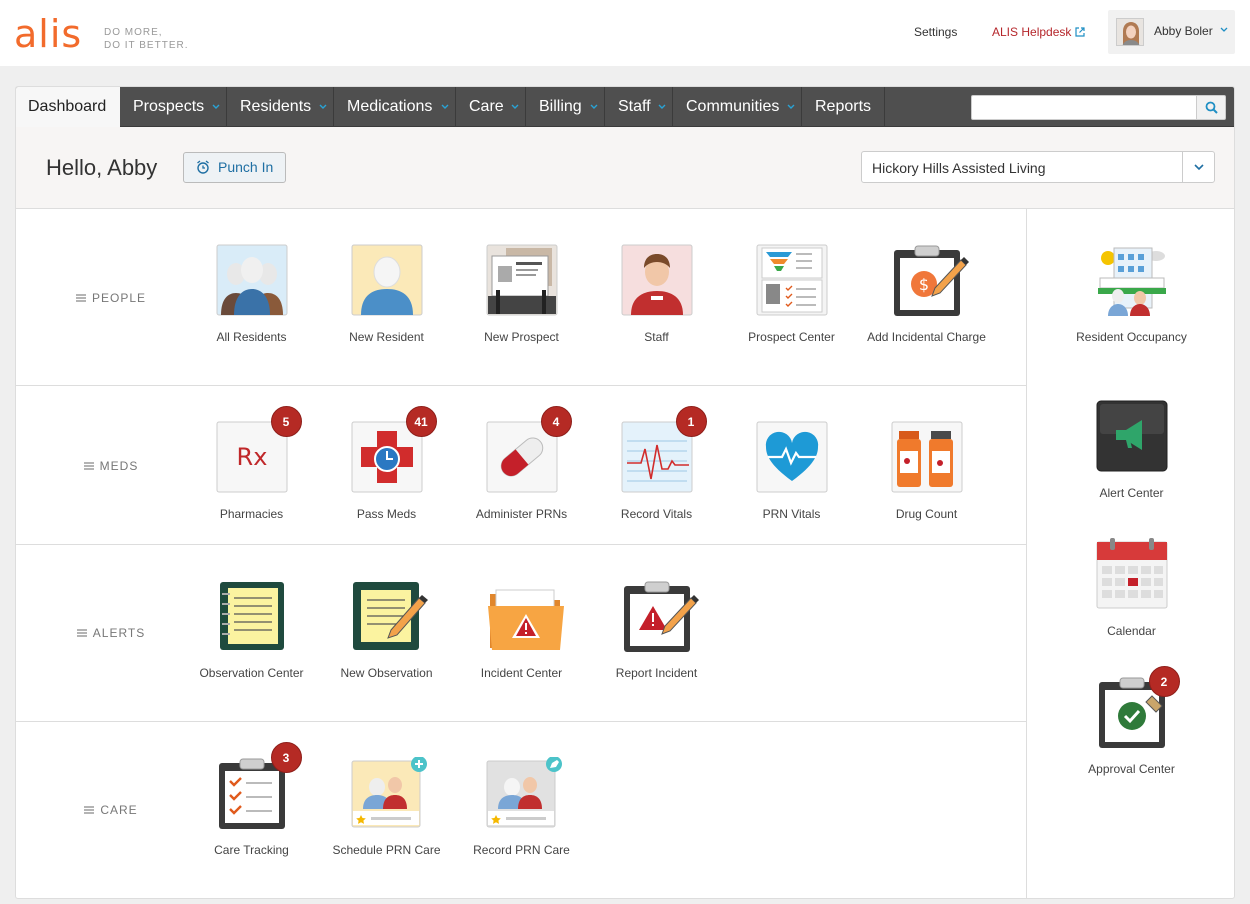  What do you see at coordinates (656, 673) in the screenshot?
I see `tile-label: Report Incident` at bounding box center [656, 673].